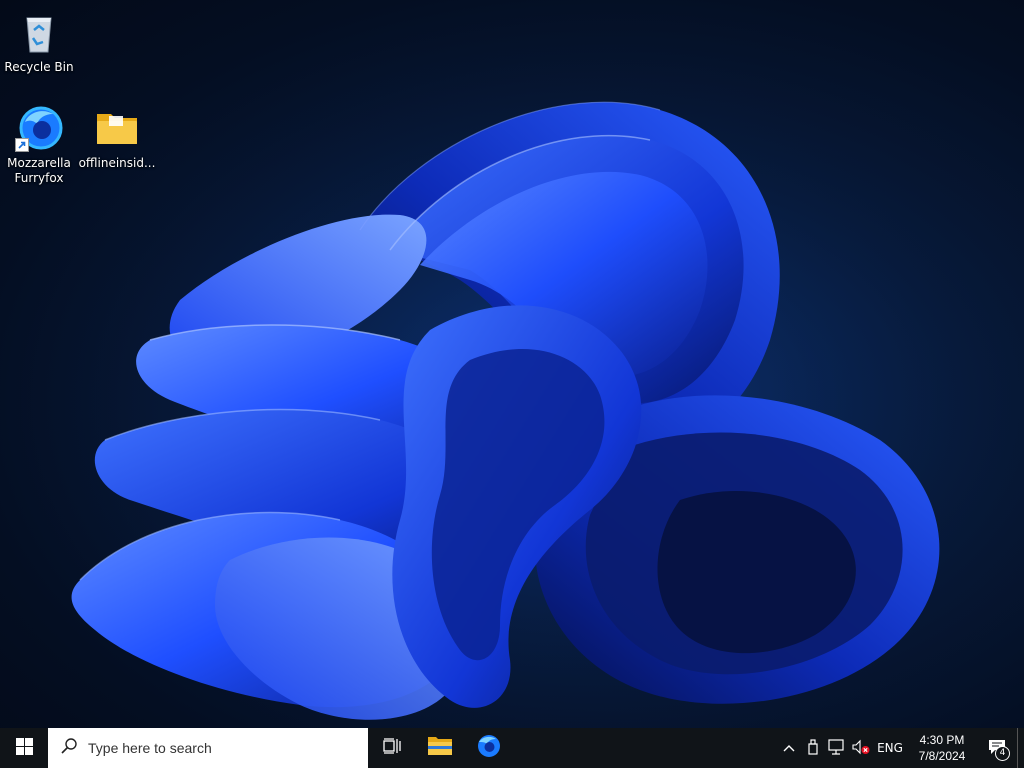  I want to click on recycle-bin-icon, so click(39, 32).